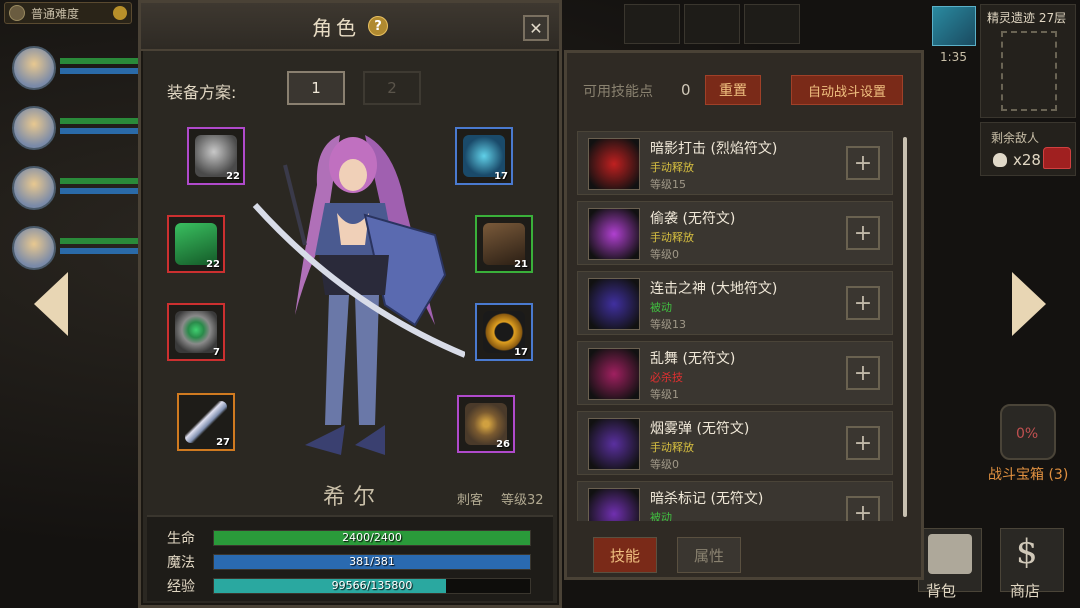 This screenshot has height=608, width=1080. I want to click on boots-slot: 21, so click(504, 244).